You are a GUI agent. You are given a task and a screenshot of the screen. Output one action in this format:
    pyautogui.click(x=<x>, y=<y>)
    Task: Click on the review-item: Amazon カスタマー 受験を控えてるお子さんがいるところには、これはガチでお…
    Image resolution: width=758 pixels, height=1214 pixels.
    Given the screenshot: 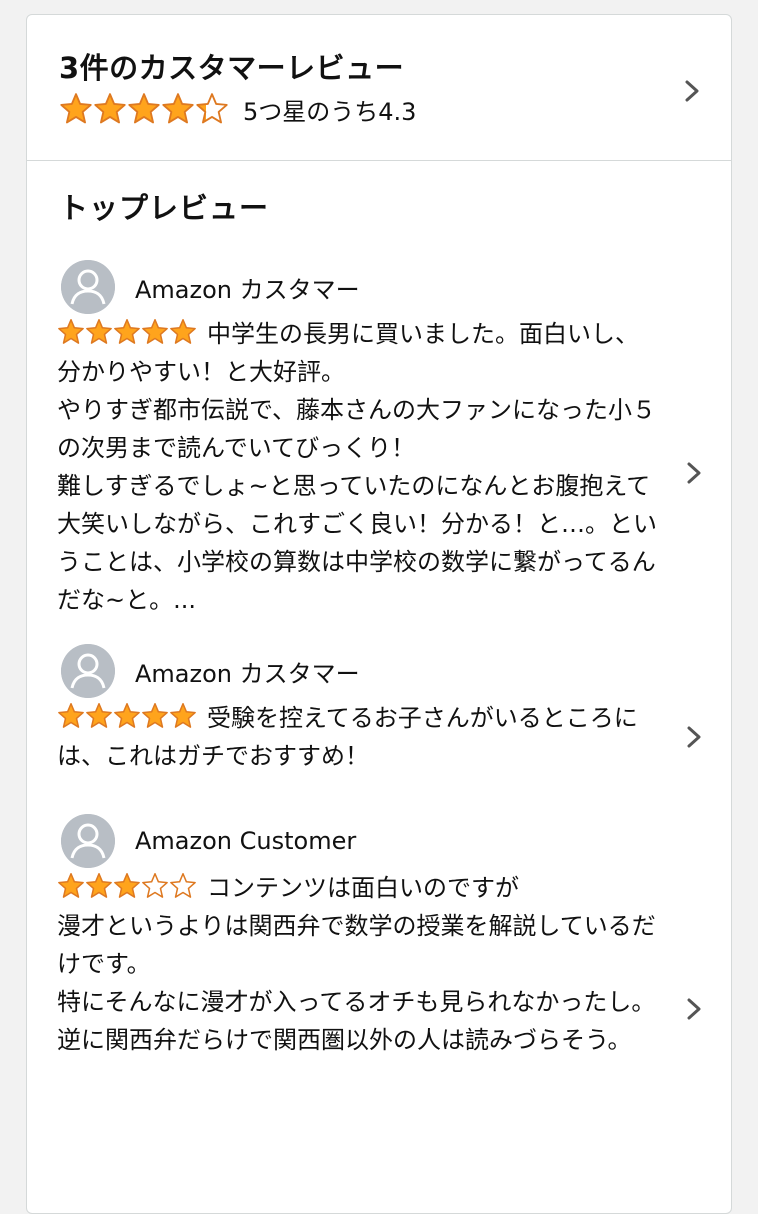 What is the action you would take?
    pyautogui.click(x=380, y=713)
    